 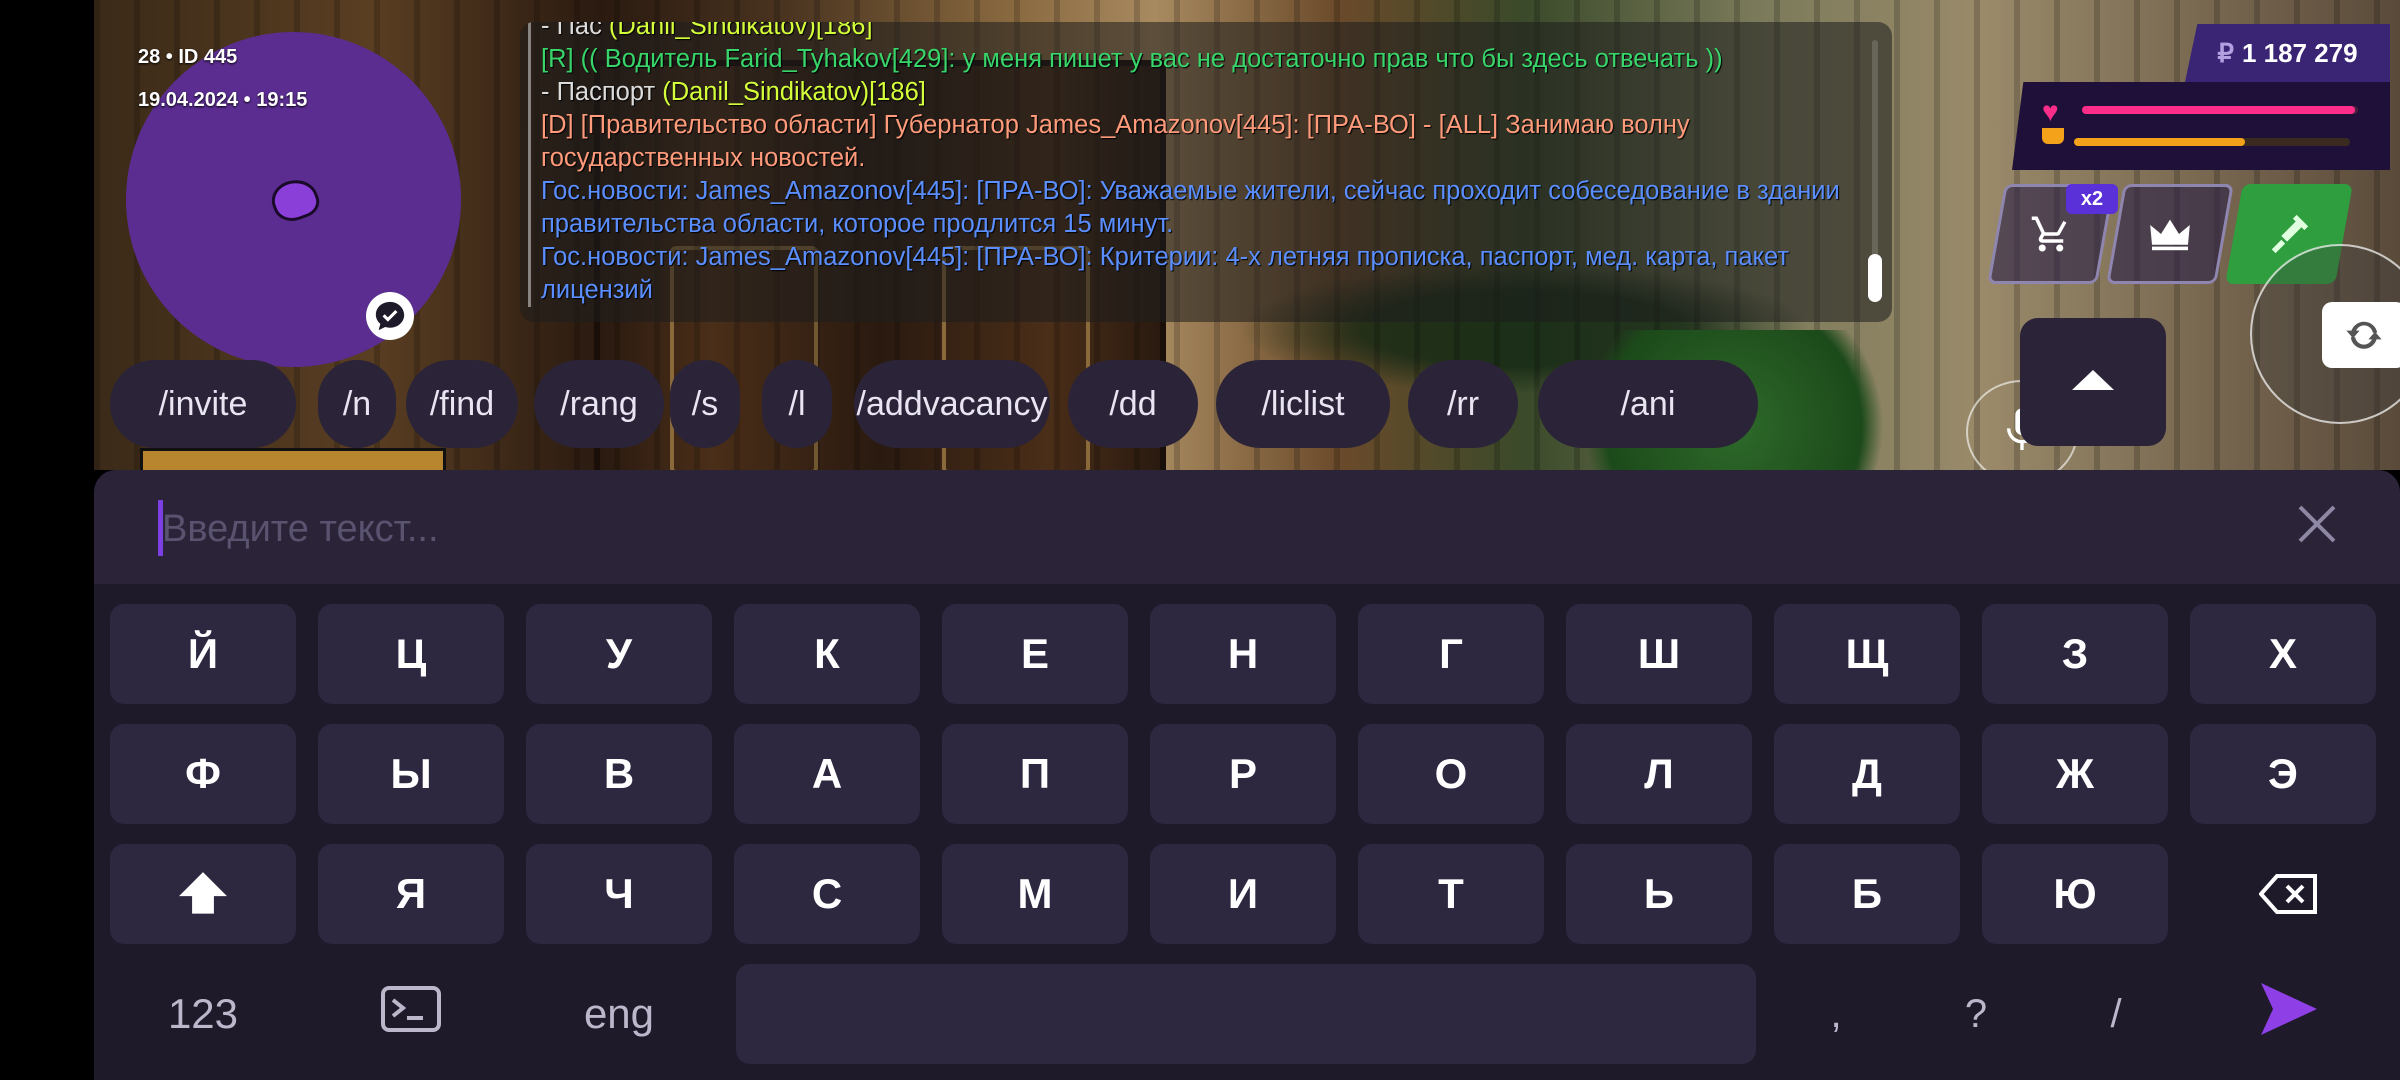 What do you see at coordinates (1659, 654) in the screenshot?
I see `key: Ш` at bounding box center [1659, 654].